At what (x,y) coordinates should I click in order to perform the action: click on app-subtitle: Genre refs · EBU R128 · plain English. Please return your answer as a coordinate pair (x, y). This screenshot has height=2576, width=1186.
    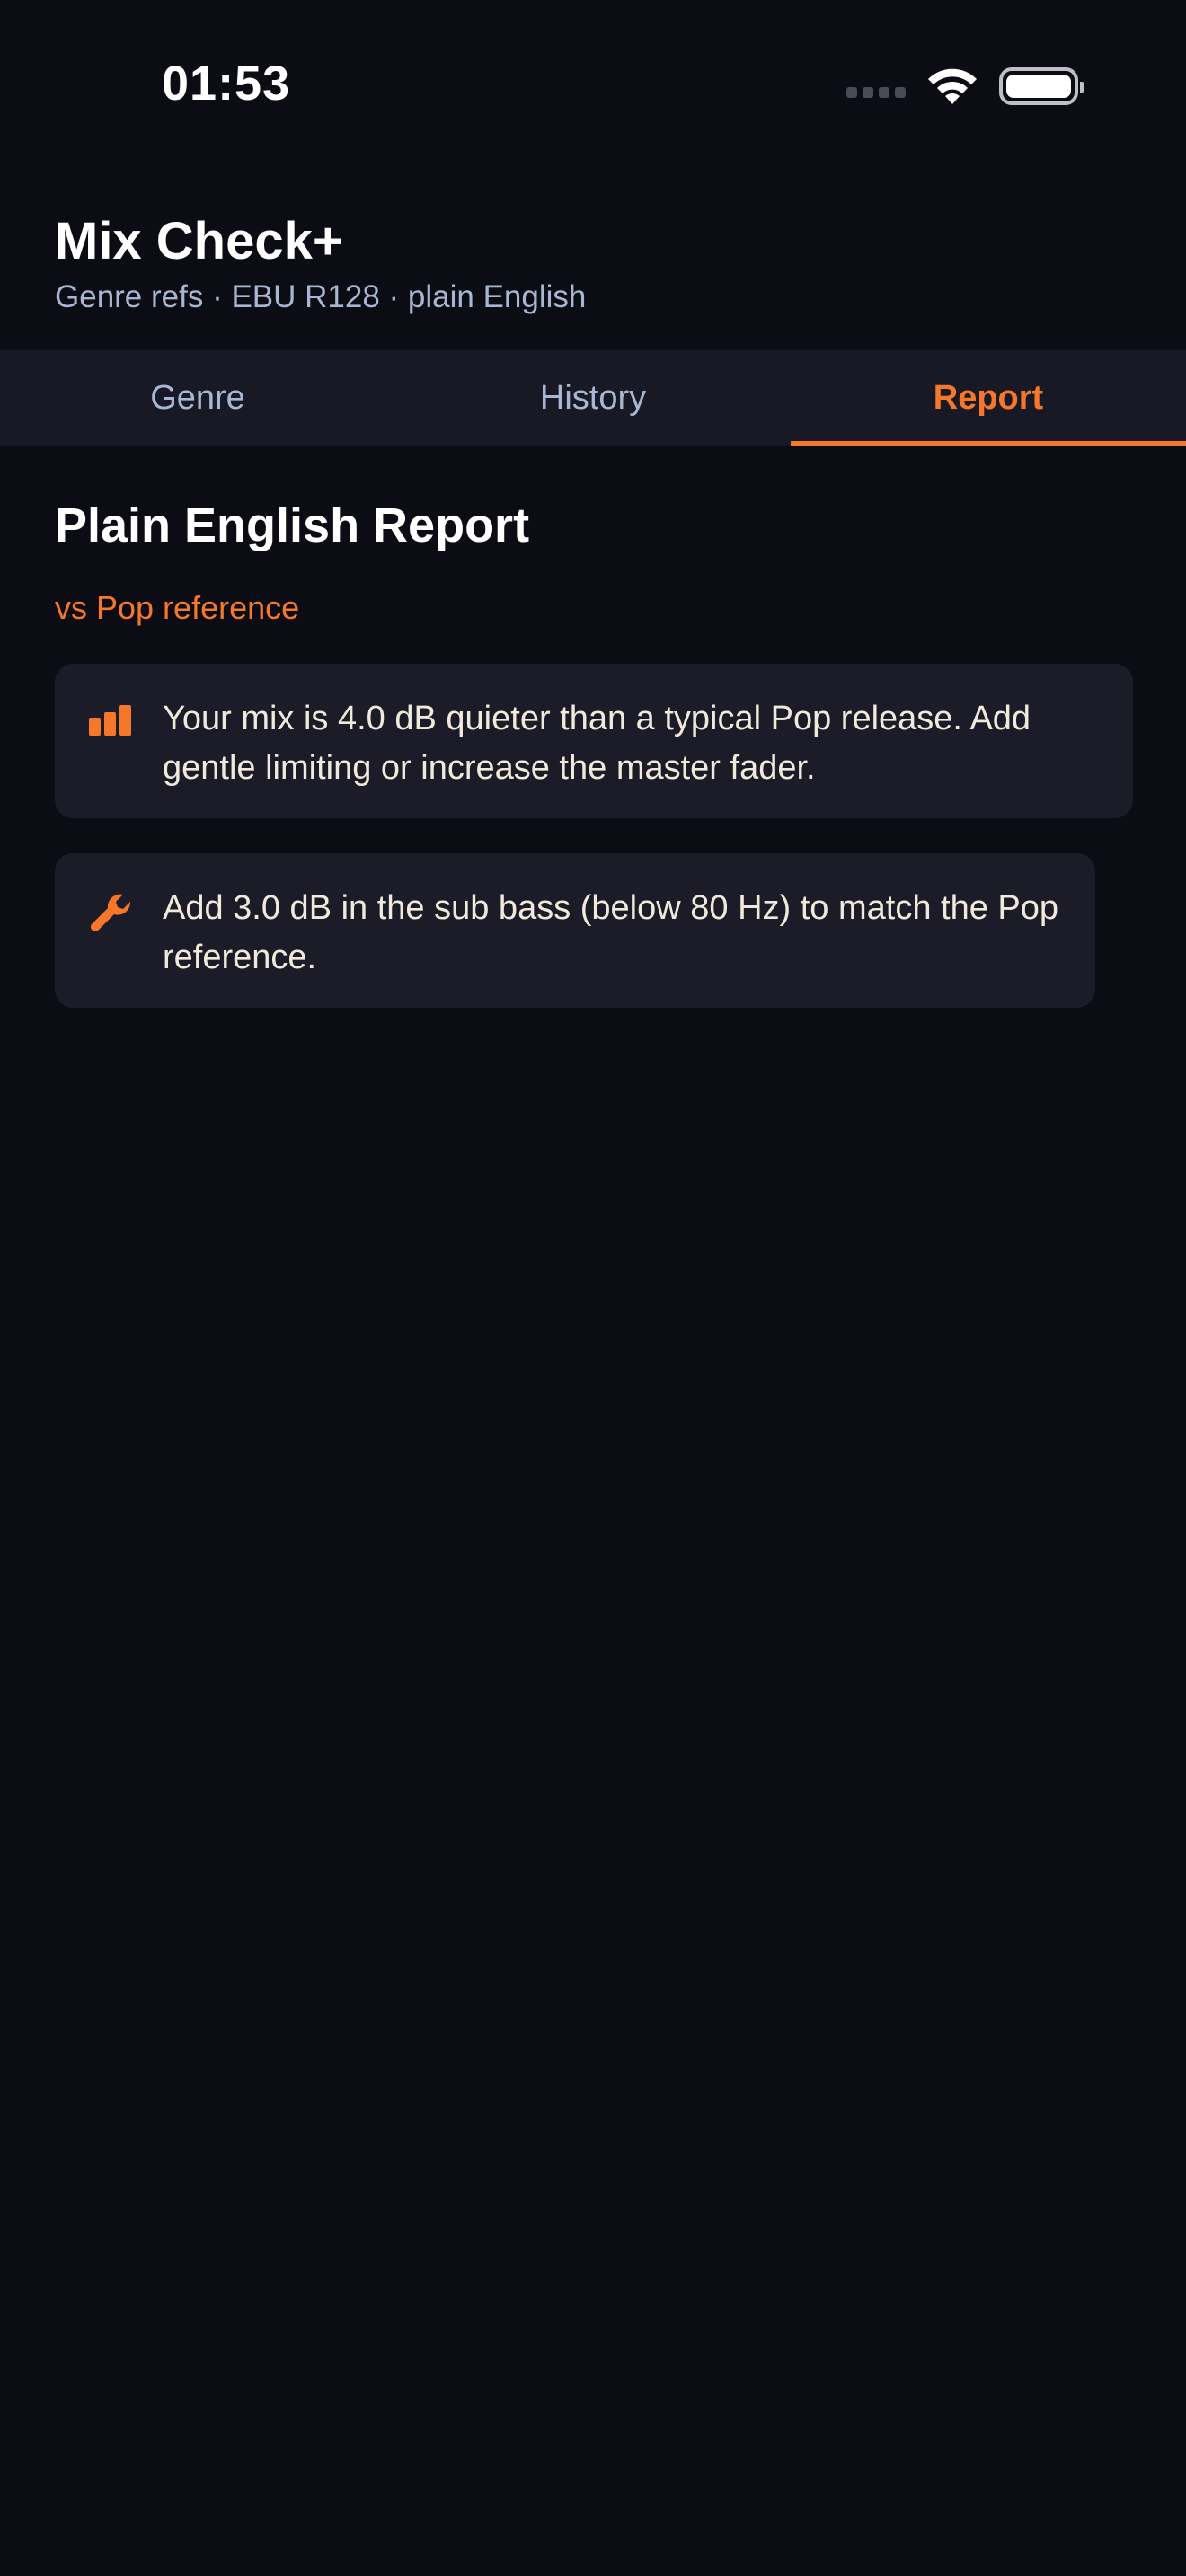
    Looking at the image, I should click on (321, 296).